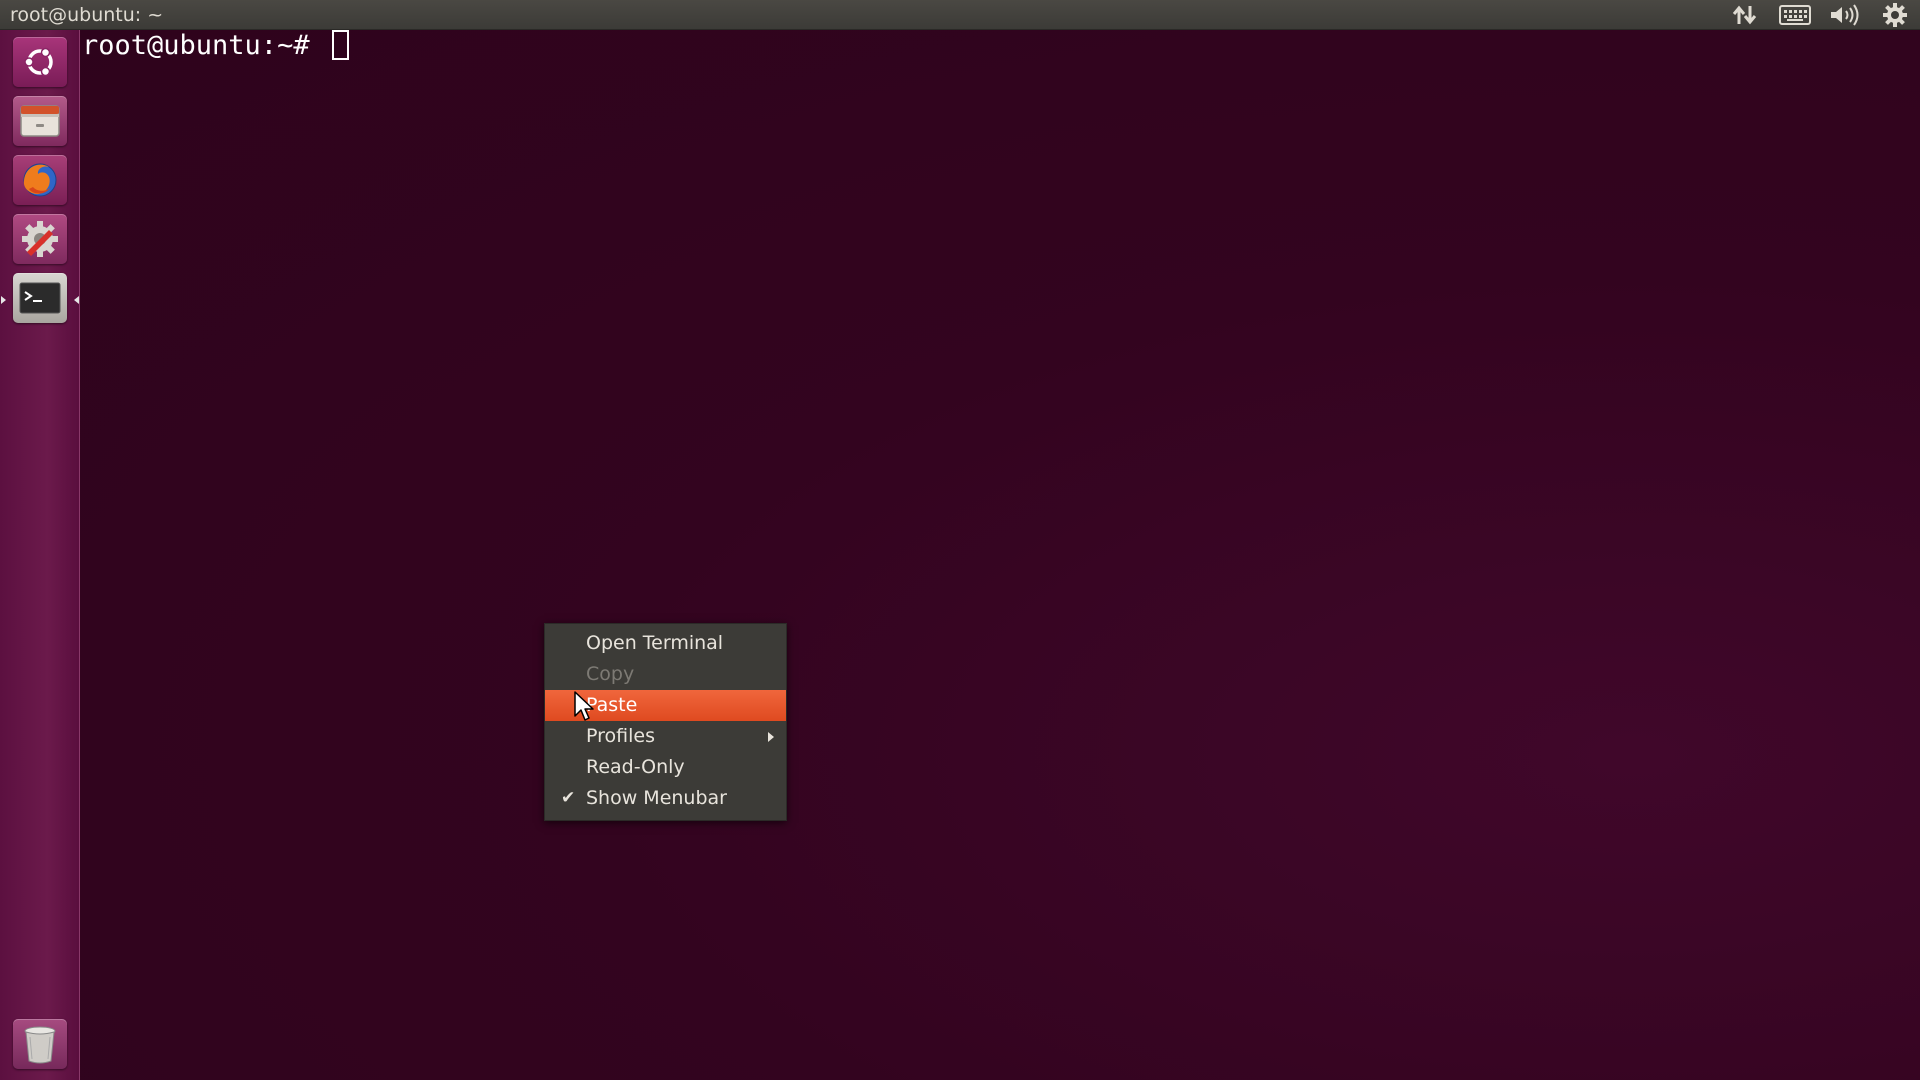 Image resolution: width=1920 pixels, height=1080 pixels. I want to click on session-gear-icon, so click(1895, 15).